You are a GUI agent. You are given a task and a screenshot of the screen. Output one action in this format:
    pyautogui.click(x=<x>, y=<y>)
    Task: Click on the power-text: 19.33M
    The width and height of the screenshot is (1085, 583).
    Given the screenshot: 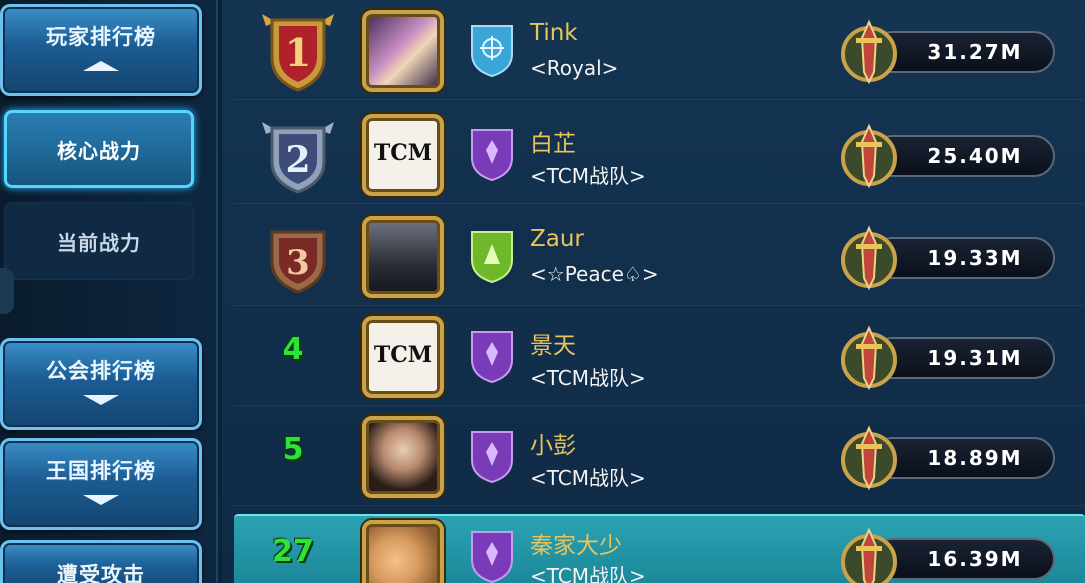 What is the action you would take?
    pyautogui.click(x=975, y=258)
    